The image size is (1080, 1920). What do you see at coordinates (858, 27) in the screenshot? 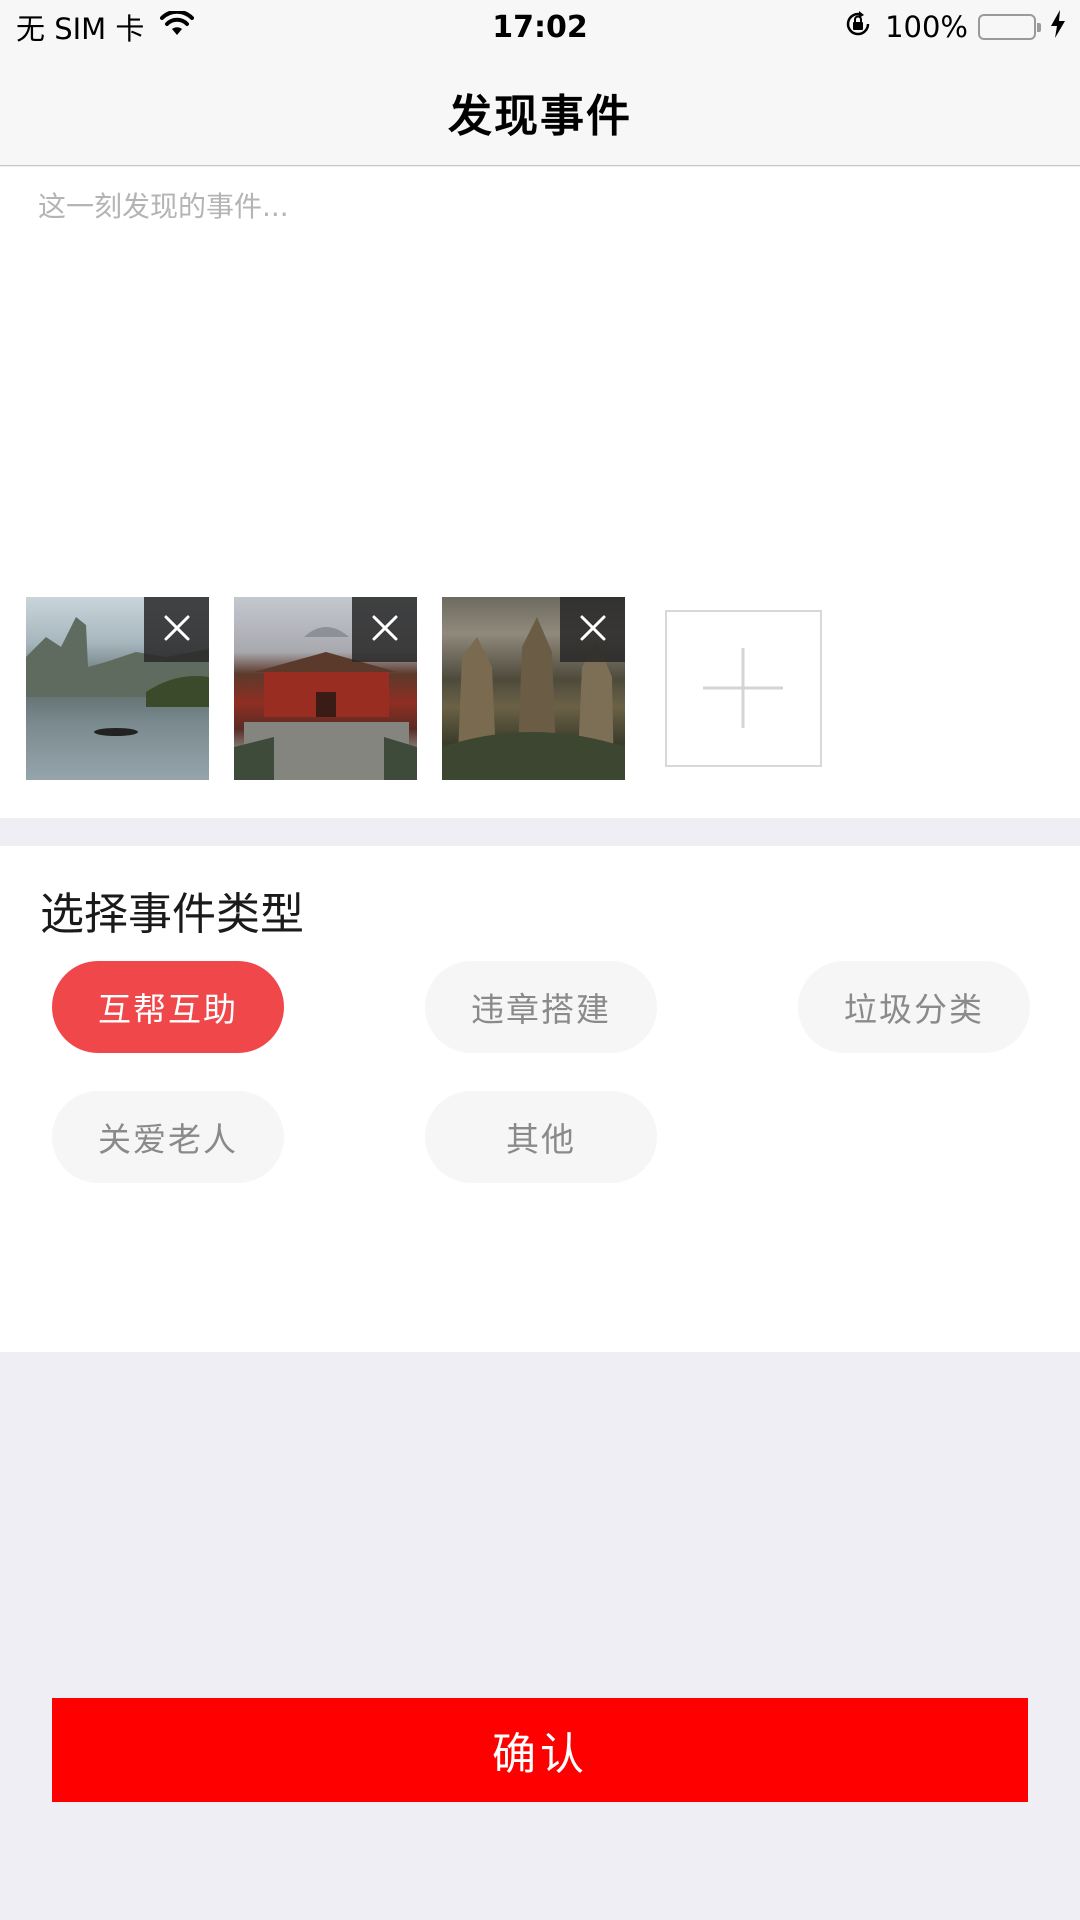
I see `orientation-lock-icon` at bounding box center [858, 27].